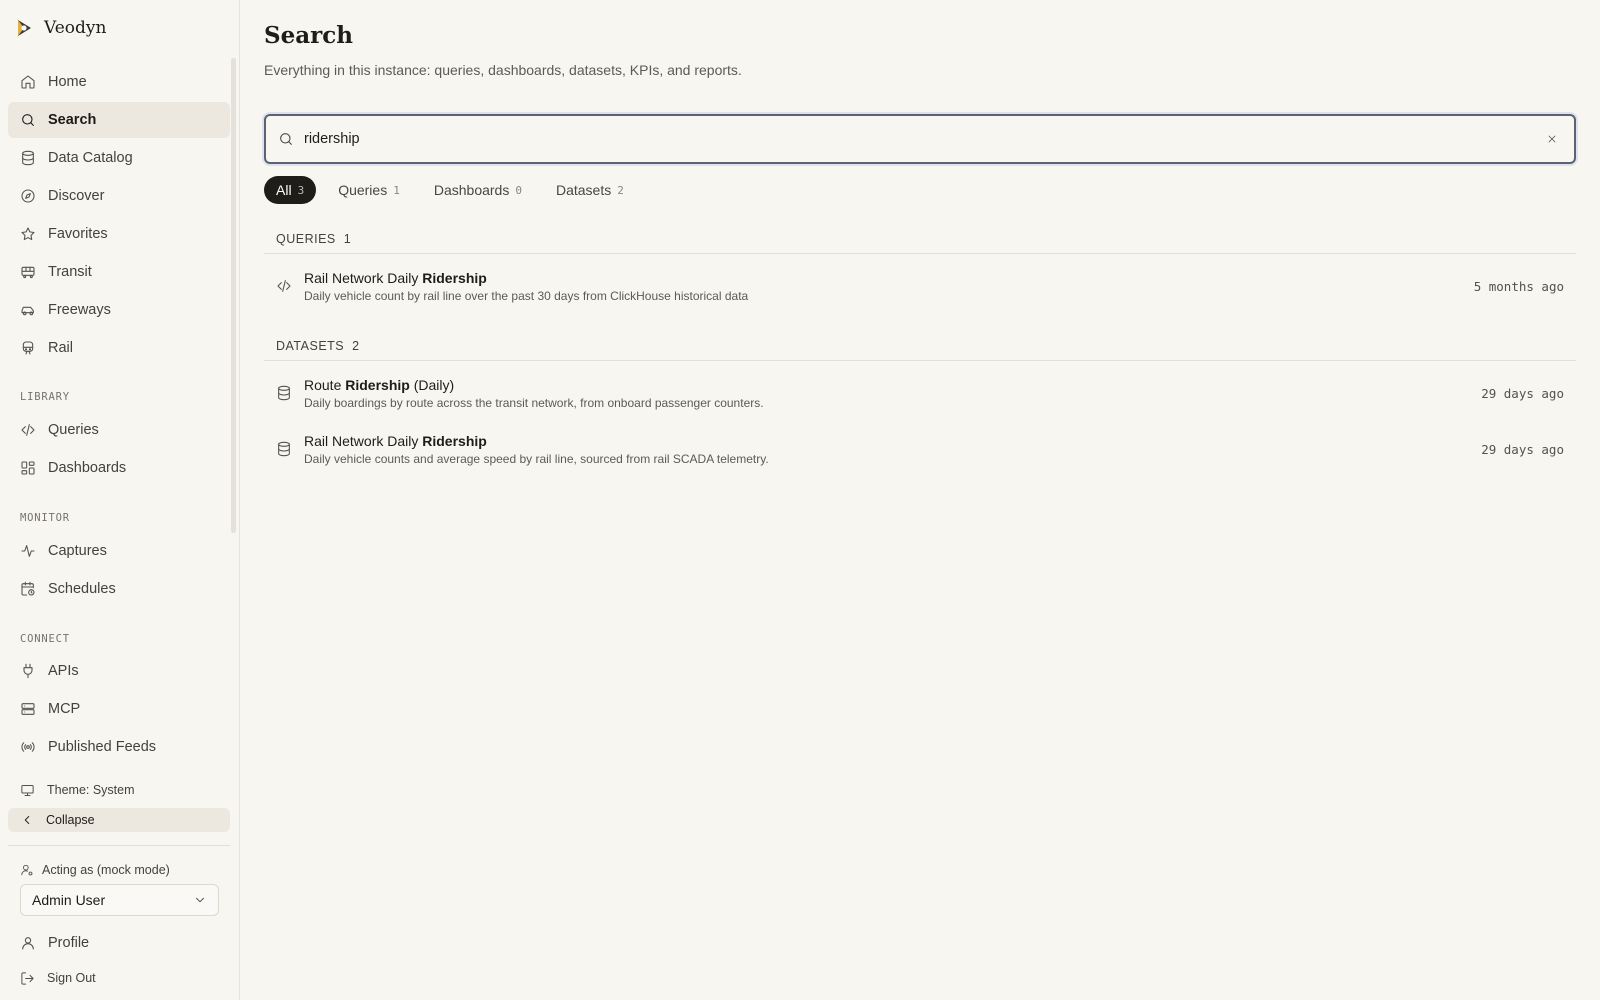 The width and height of the screenshot is (1600, 1000). What do you see at coordinates (119, 820) in the screenshot?
I see `collapse-button: Collapse` at bounding box center [119, 820].